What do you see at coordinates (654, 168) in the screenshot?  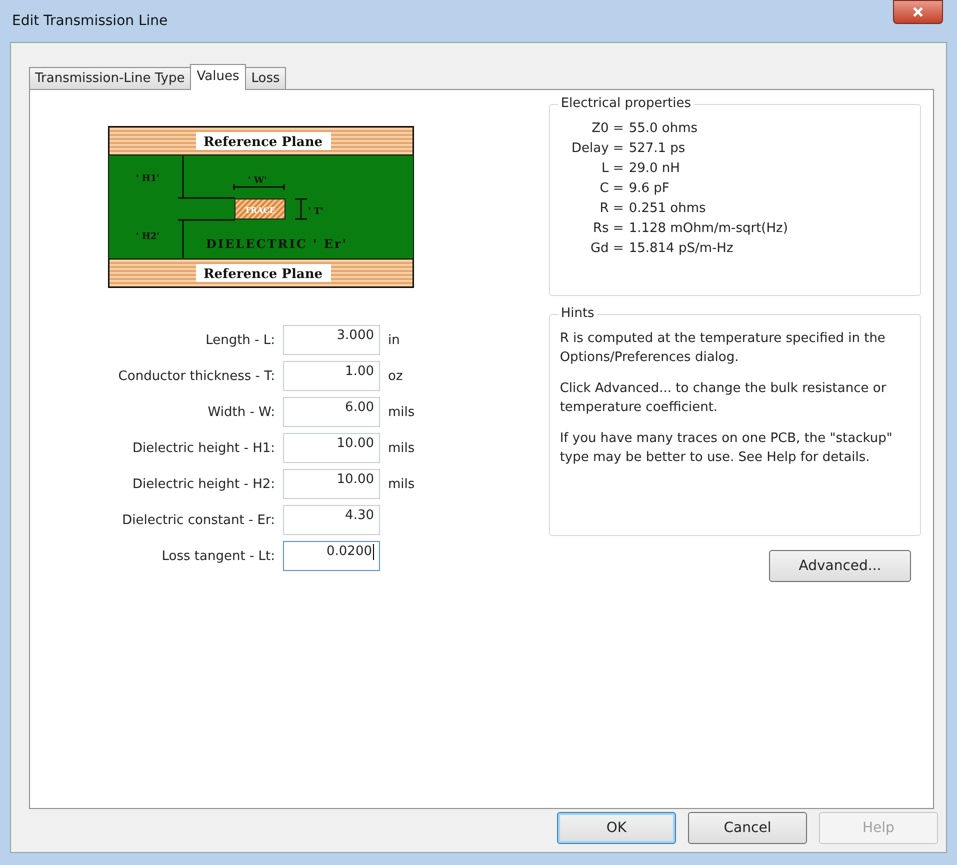 I see `property-value: 29.0 nH` at bounding box center [654, 168].